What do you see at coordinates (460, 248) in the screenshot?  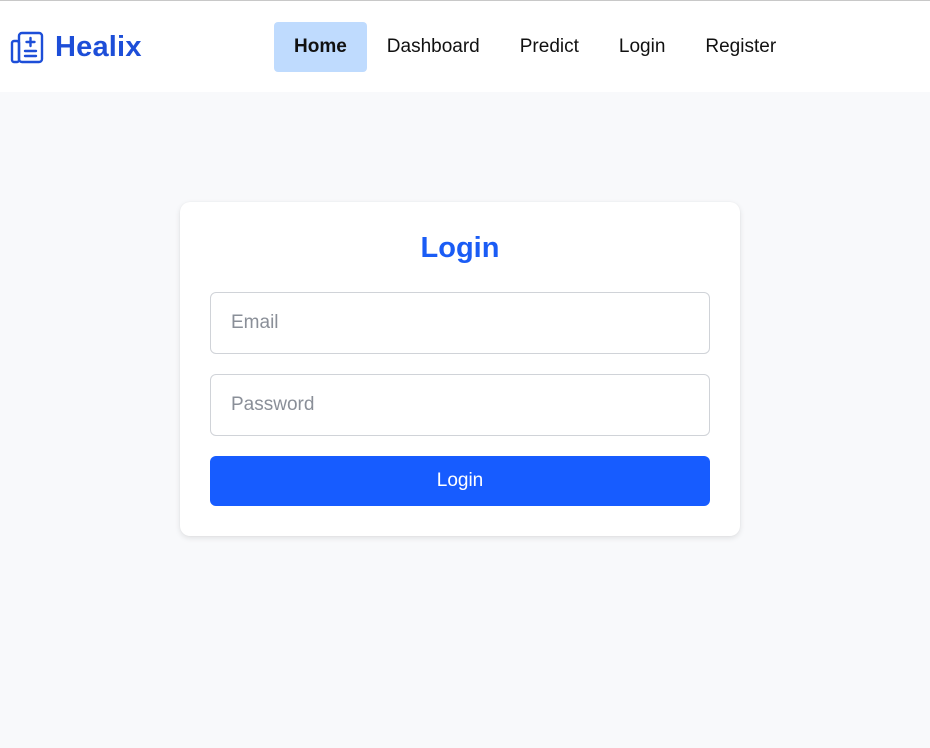 I see `login-title: Login` at bounding box center [460, 248].